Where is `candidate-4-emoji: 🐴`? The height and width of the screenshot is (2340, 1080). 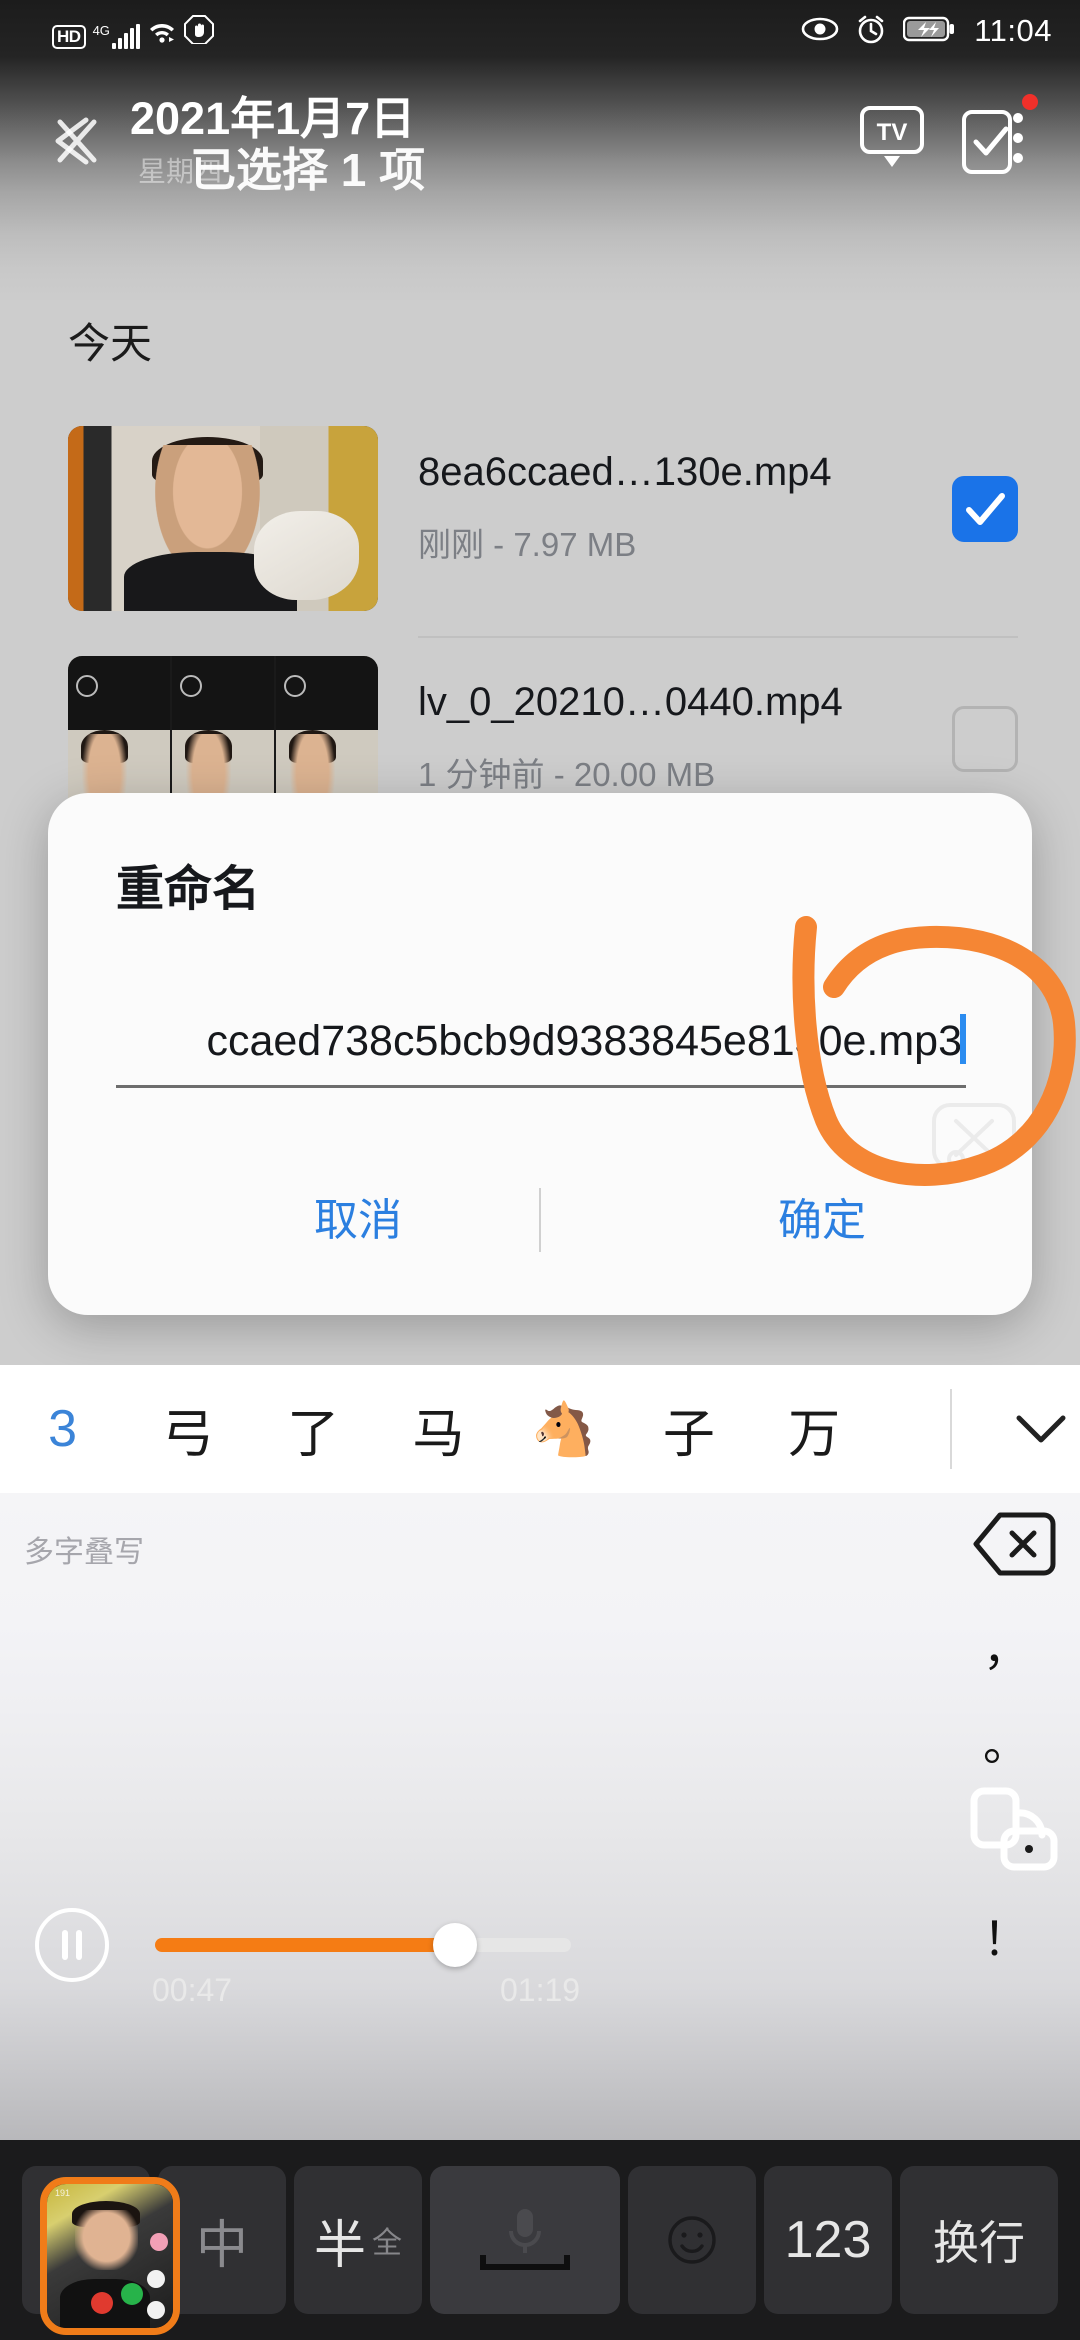
candidate-4-emoji: 🐴 is located at coordinates (563, 1429).